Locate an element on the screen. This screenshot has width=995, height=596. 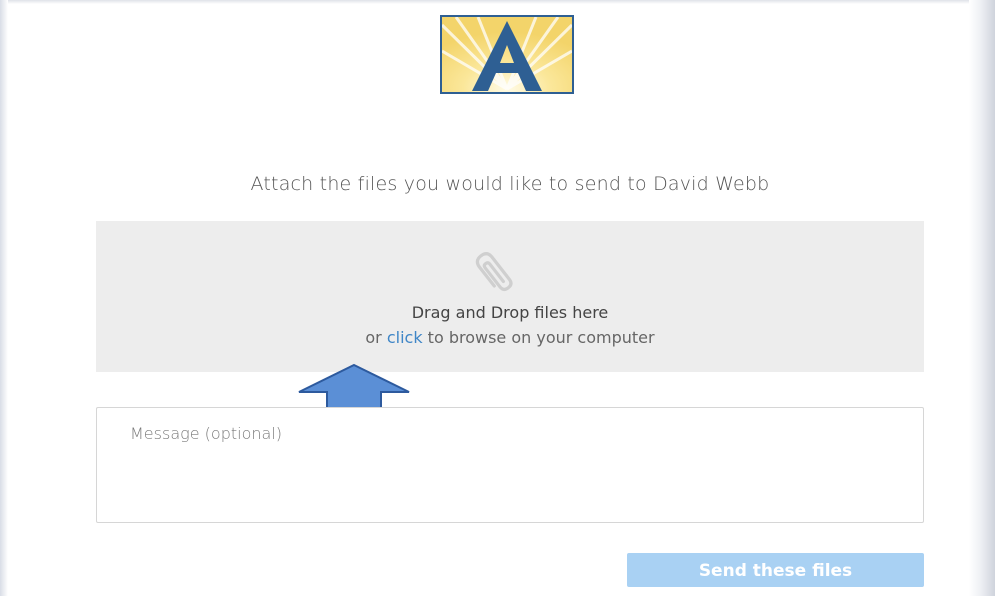
dropzone-sub-prefix: or is located at coordinates (376, 337).